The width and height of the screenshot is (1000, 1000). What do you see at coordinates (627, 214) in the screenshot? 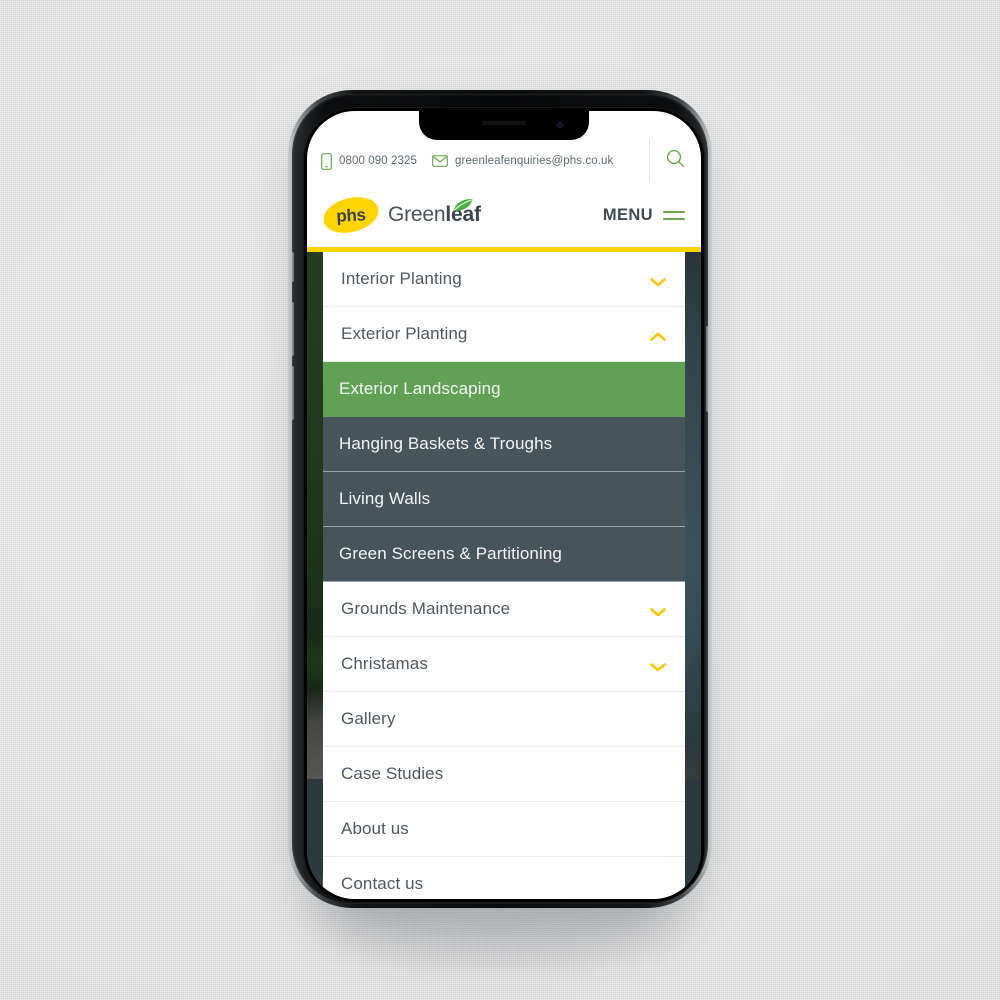
I see `menu-label: MENU` at bounding box center [627, 214].